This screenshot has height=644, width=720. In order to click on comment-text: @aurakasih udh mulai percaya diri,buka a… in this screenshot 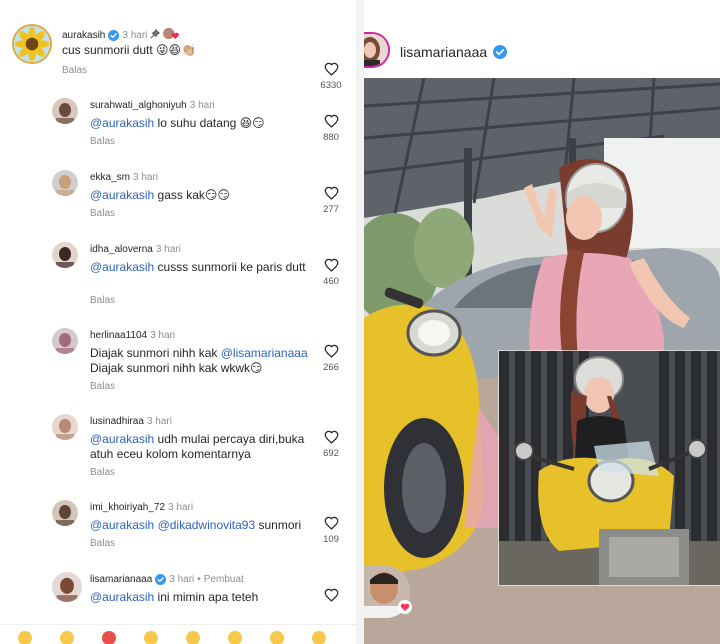, I will do `click(202, 447)`.